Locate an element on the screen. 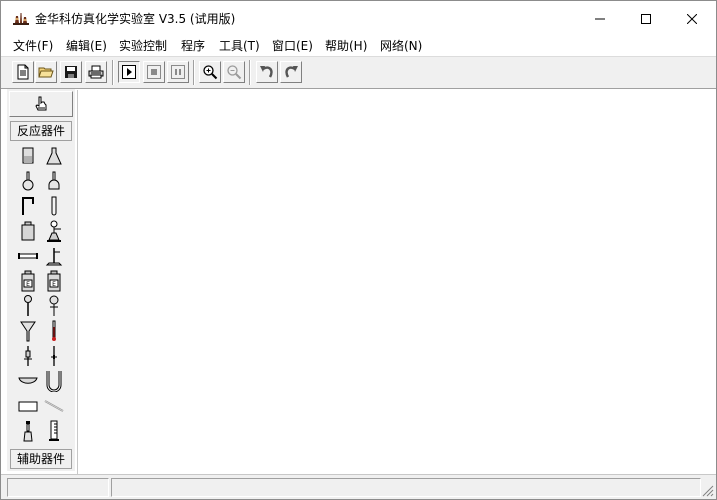  window-title: 金华科仿真化学实验室 V3.5 (试用版) is located at coordinates (135, 19).